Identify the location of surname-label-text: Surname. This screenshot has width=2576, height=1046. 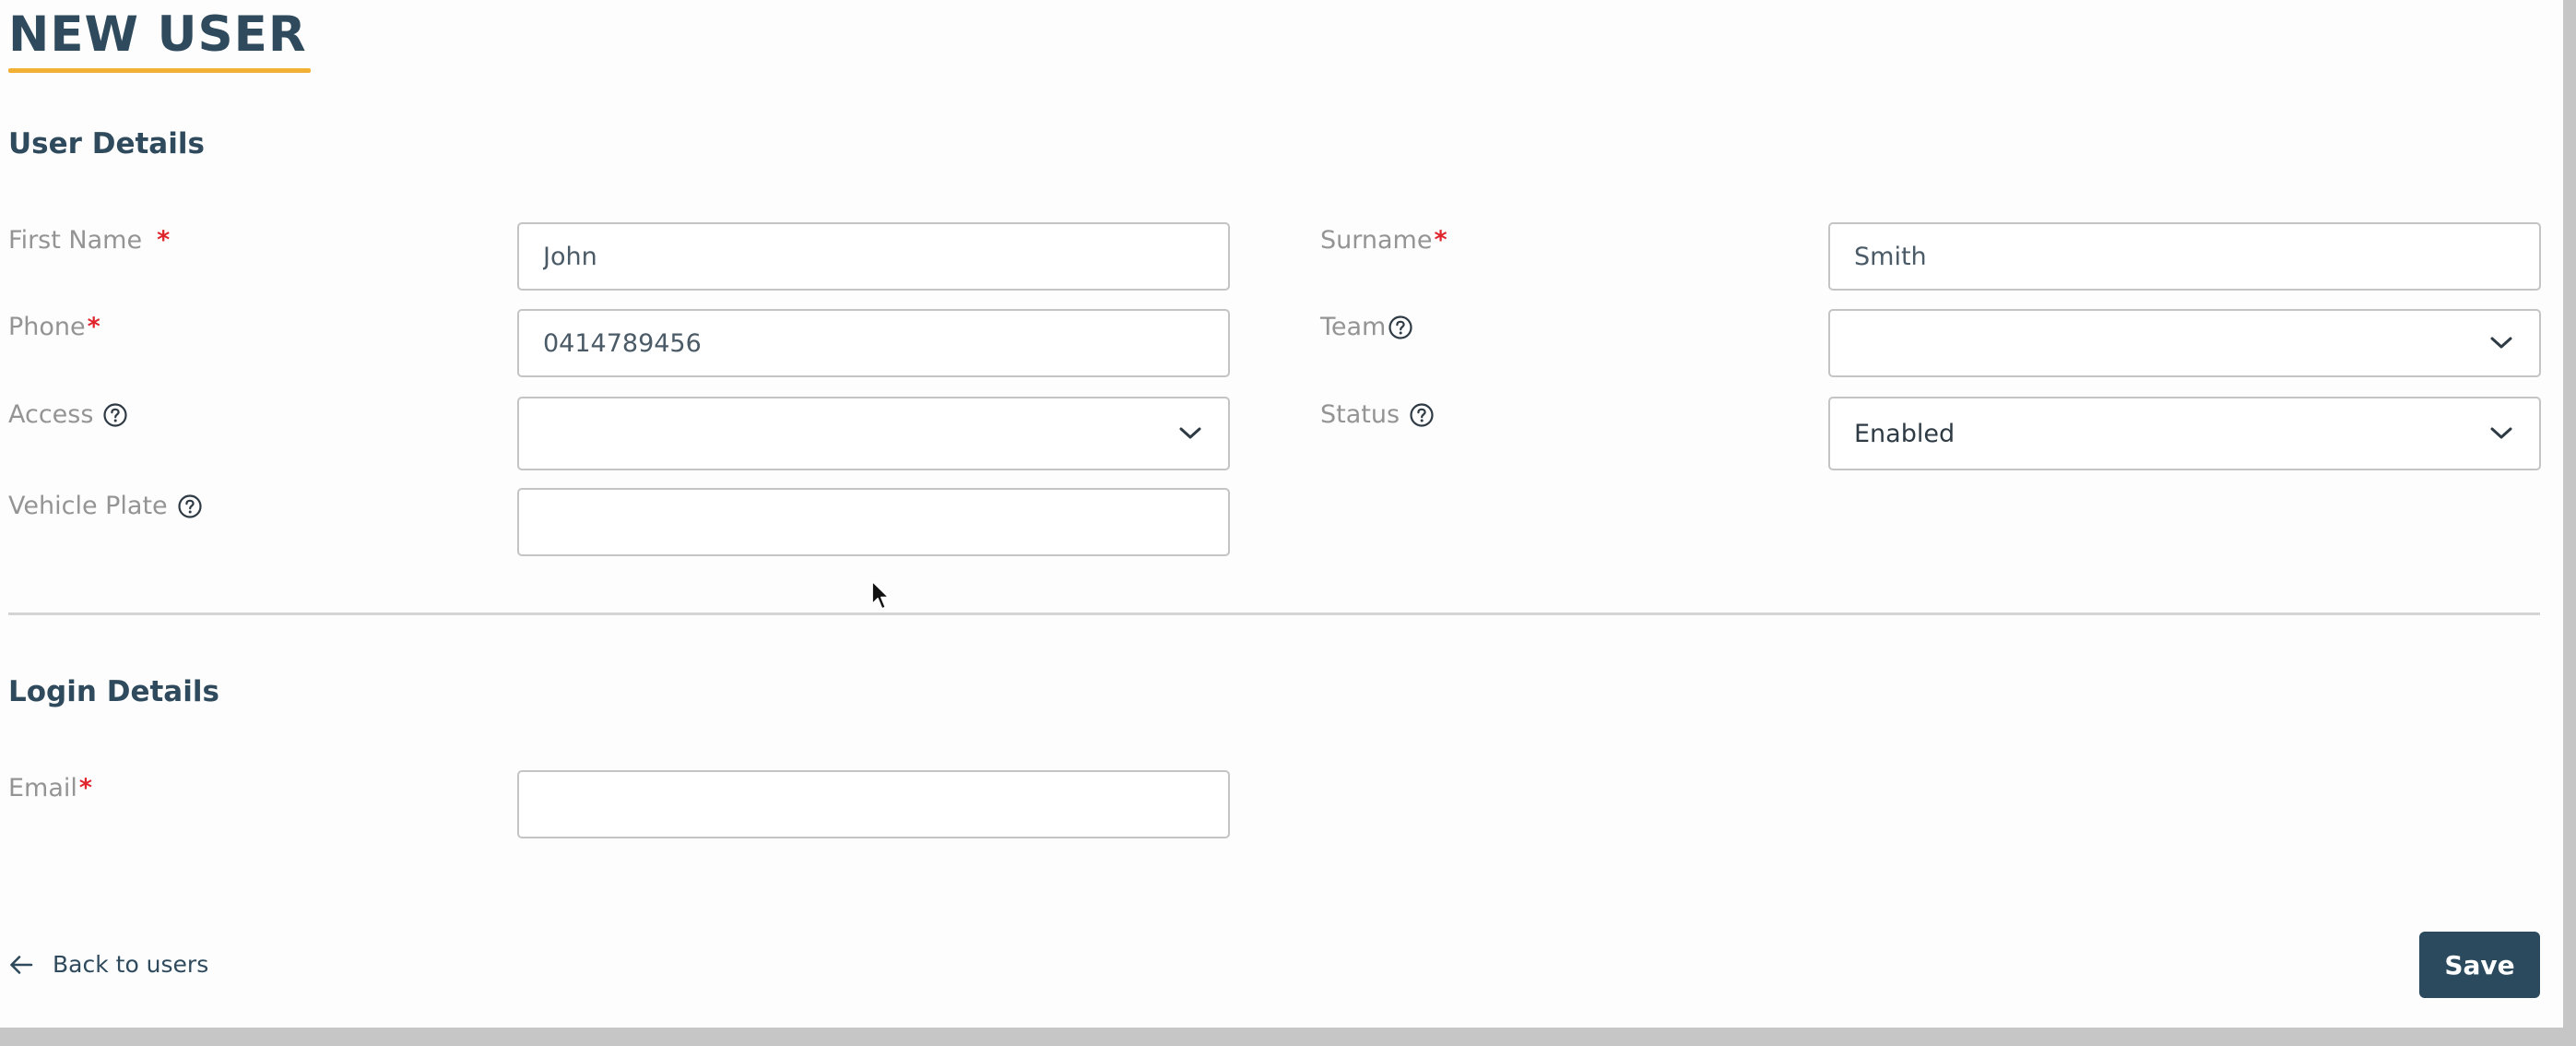
(1376, 240).